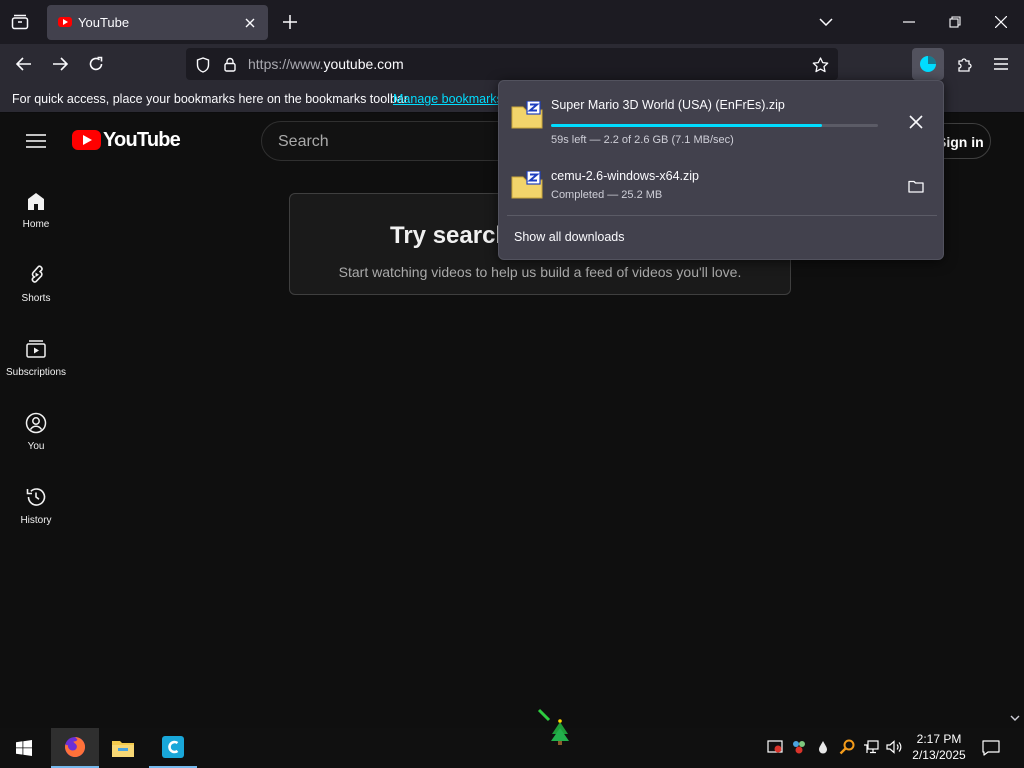  What do you see at coordinates (36, 497) in the screenshot?
I see `history-icon` at bounding box center [36, 497].